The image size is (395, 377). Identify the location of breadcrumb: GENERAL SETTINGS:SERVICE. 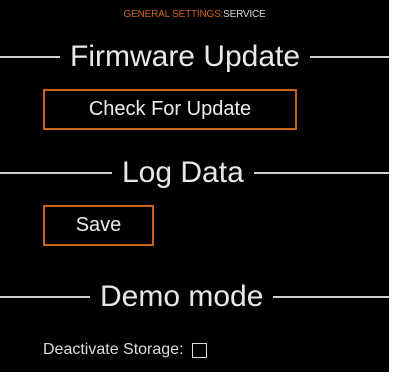
(194, 14).